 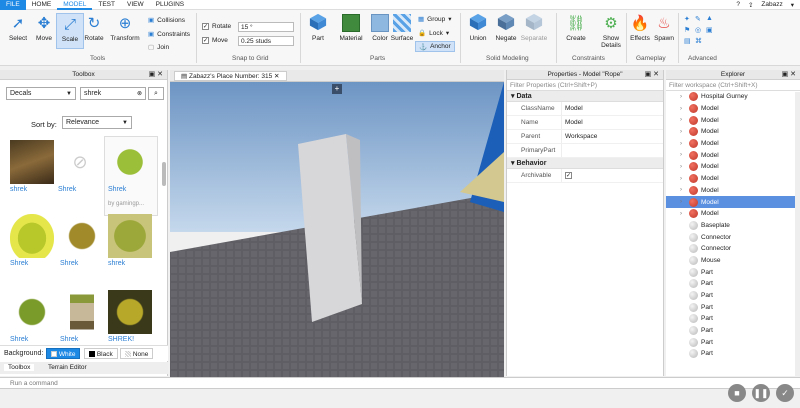 What do you see at coordinates (585, 163) in the screenshot?
I see `behavior-section-header: ▾ Behavior` at bounding box center [585, 163].